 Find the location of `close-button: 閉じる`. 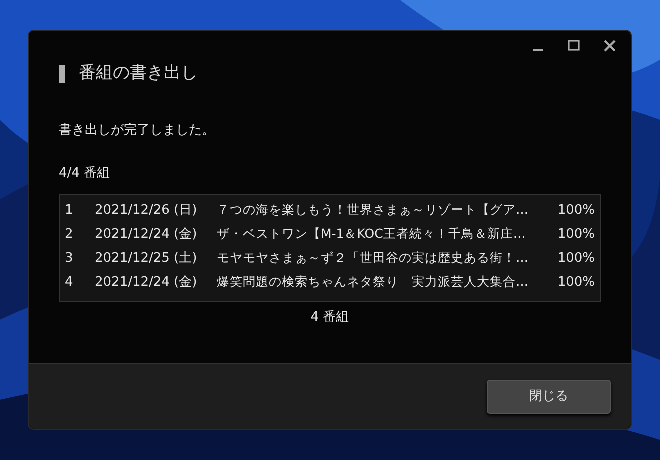

close-button: 閉じる is located at coordinates (549, 397).